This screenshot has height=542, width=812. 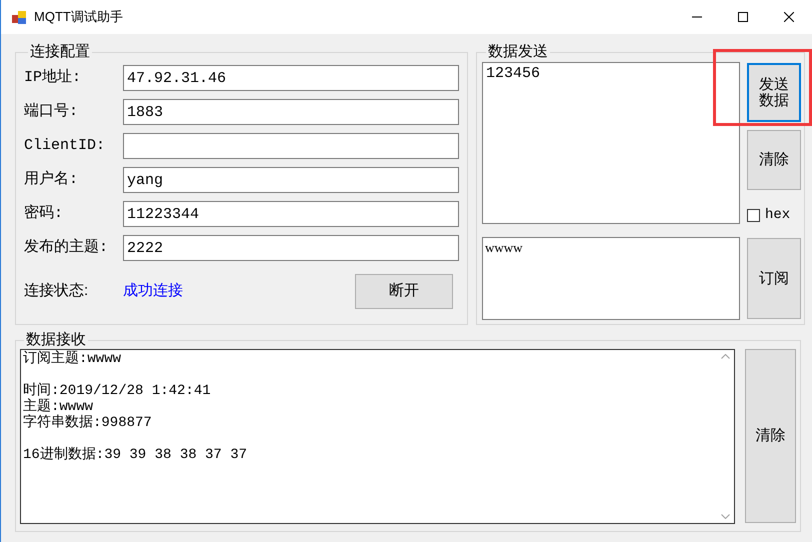 I want to click on maximize-icon, so click(x=743, y=17).